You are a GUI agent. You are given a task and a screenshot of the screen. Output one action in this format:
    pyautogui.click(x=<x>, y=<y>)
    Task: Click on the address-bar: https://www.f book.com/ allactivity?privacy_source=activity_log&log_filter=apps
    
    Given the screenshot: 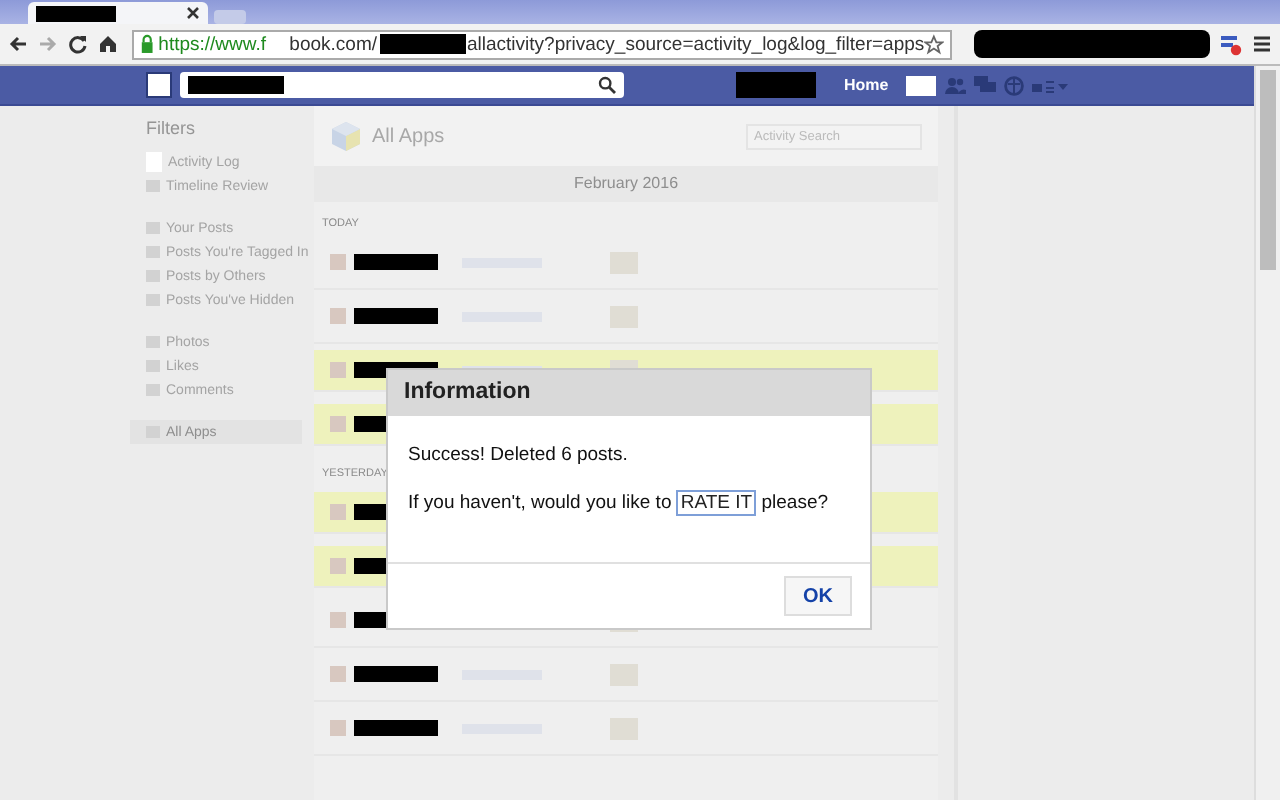 What is the action you would take?
    pyautogui.click(x=542, y=44)
    